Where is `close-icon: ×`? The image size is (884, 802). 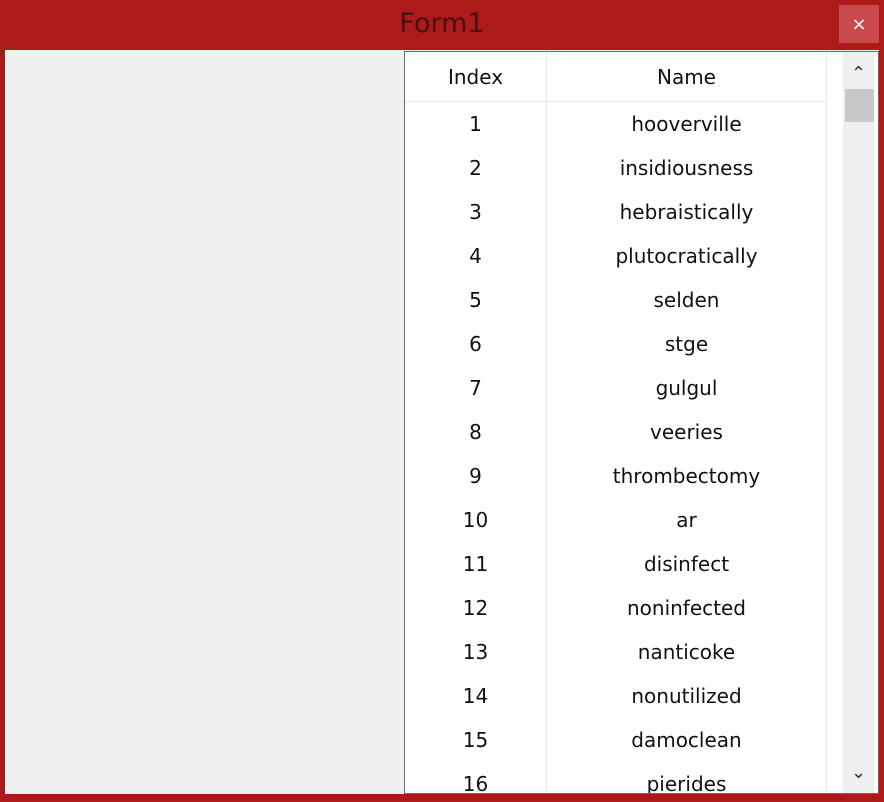
close-icon: × is located at coordinates (859, 24).